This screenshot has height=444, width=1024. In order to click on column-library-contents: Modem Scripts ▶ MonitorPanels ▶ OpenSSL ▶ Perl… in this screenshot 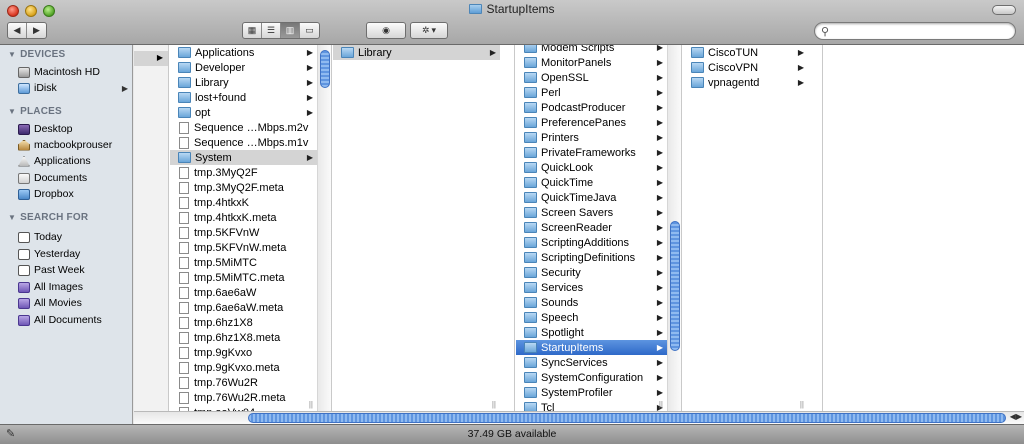, I will do `click(599, 228)`.